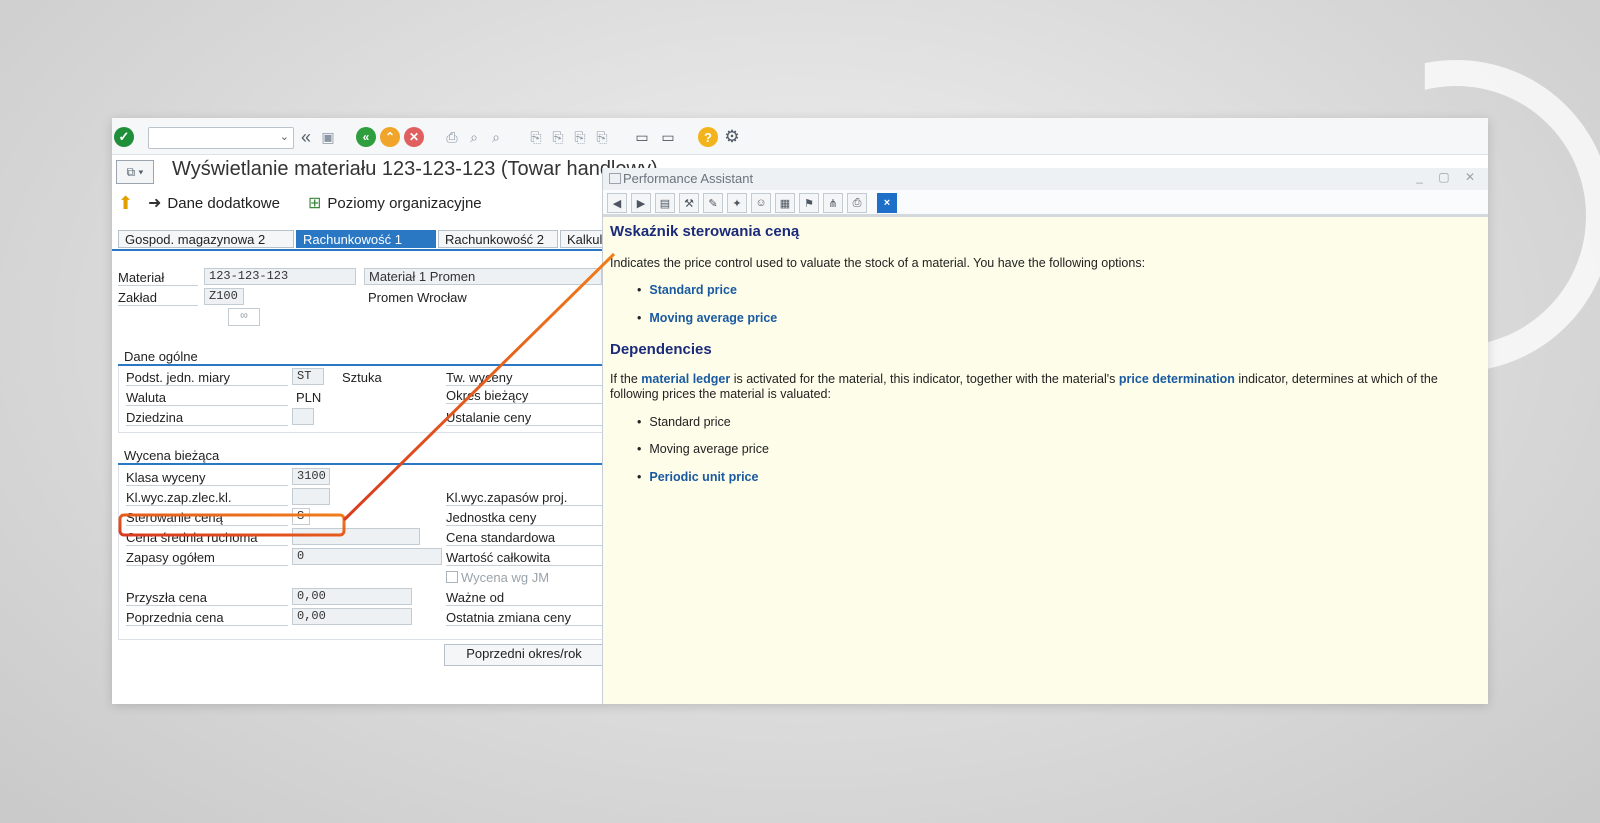  I want to click on standard-price-link: Standard price, so click(693, 290).